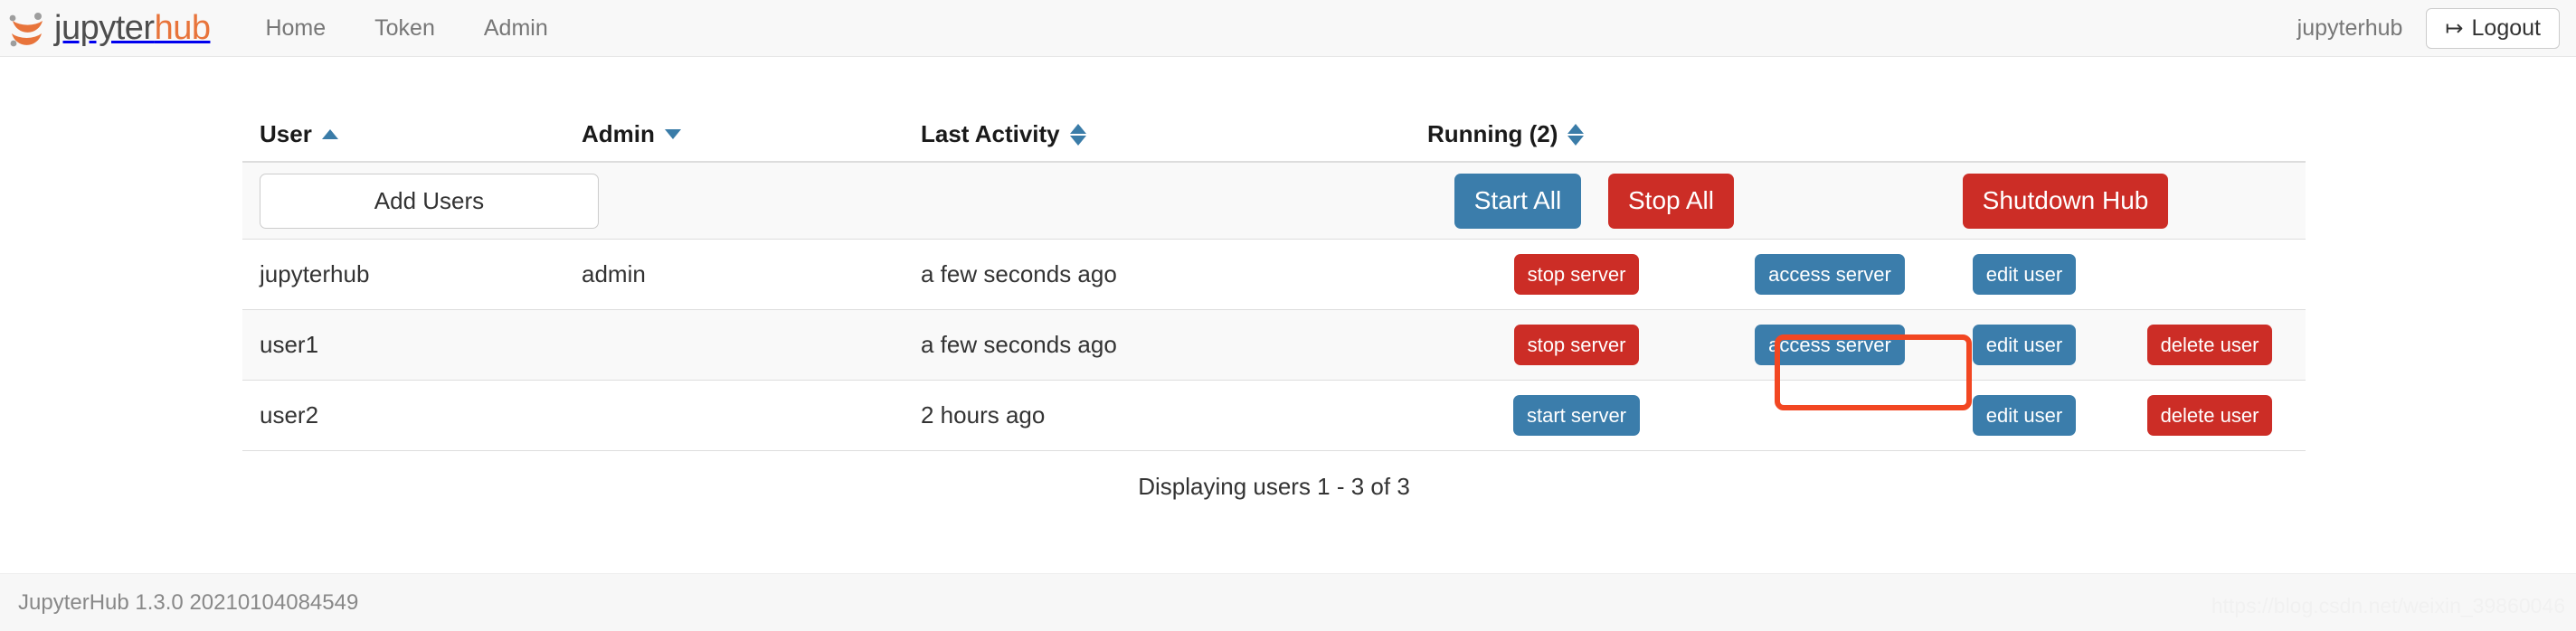 The width and height of the screenshot is (2576, 631). I want to click on th-admin: Admin, so click(752, 140).